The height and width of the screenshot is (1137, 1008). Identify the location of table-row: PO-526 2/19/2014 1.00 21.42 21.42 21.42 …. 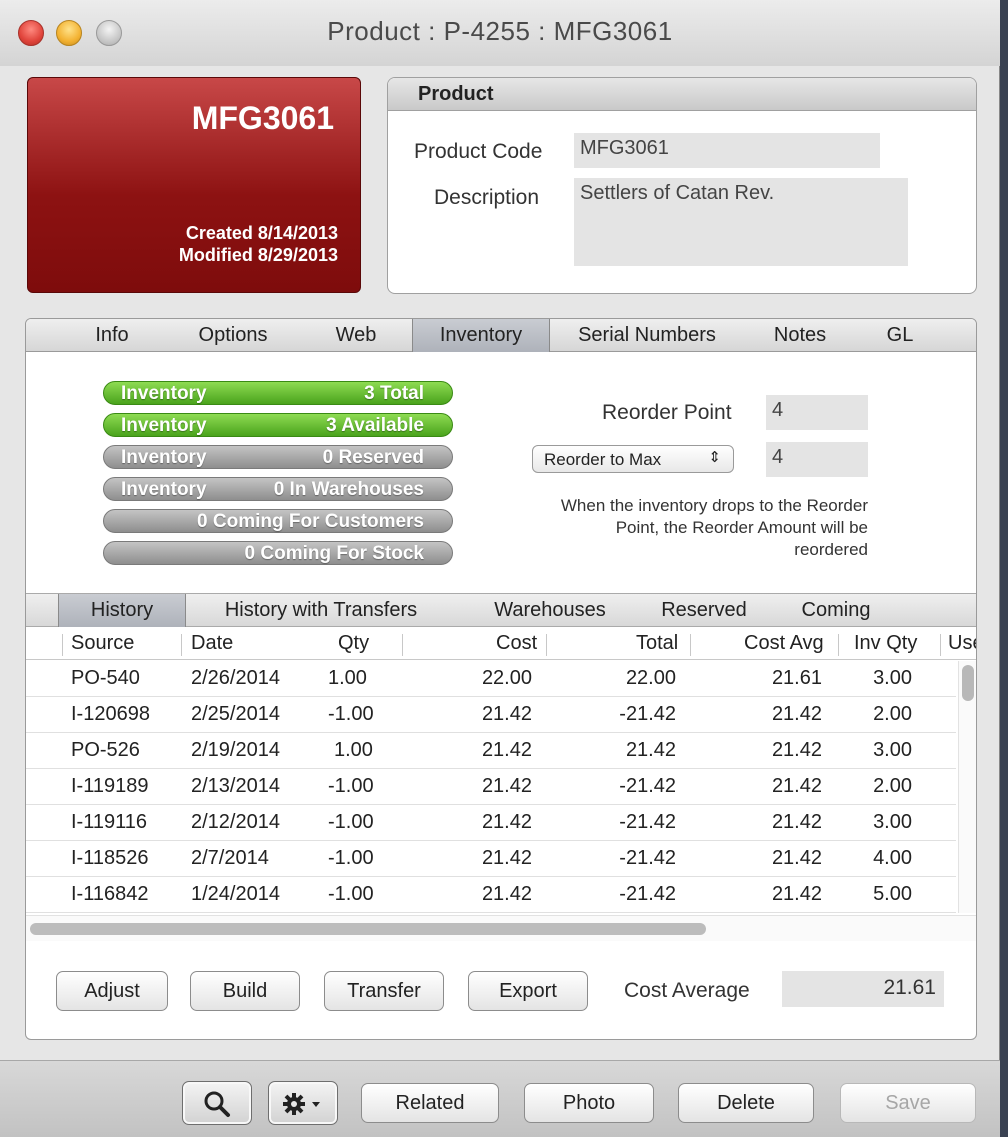
(491, 751).